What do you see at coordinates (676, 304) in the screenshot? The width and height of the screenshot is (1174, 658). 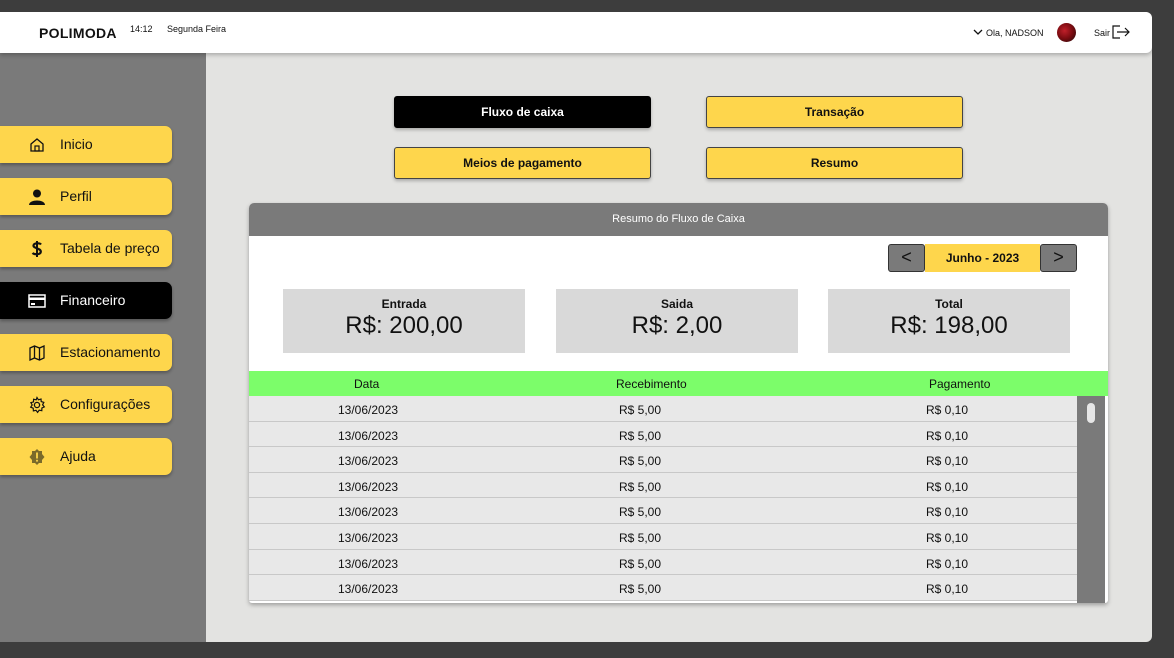 I see `saida-label: Saida` at bounding box center [676, 304].